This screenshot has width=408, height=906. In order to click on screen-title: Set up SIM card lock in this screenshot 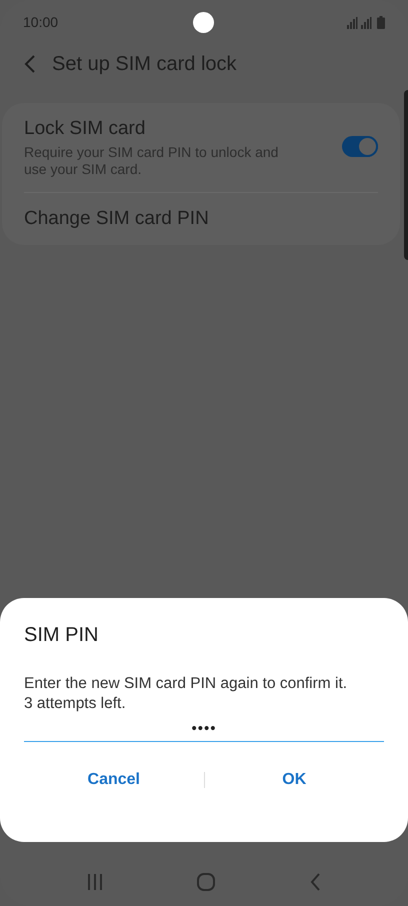, I will do `click(144, 64)`.